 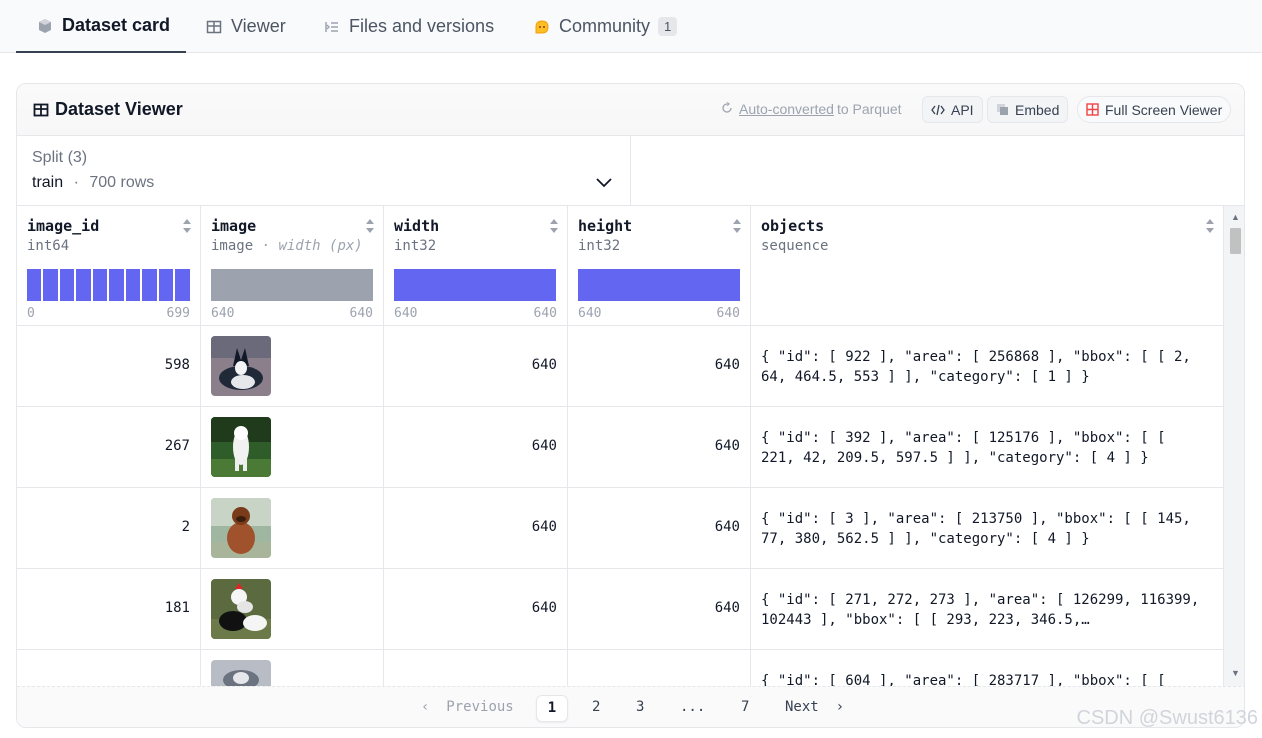 What do you see at coordinates (727, 109) in the screenshot?
I see `refresh-icon` at bounding box center [727, 109].